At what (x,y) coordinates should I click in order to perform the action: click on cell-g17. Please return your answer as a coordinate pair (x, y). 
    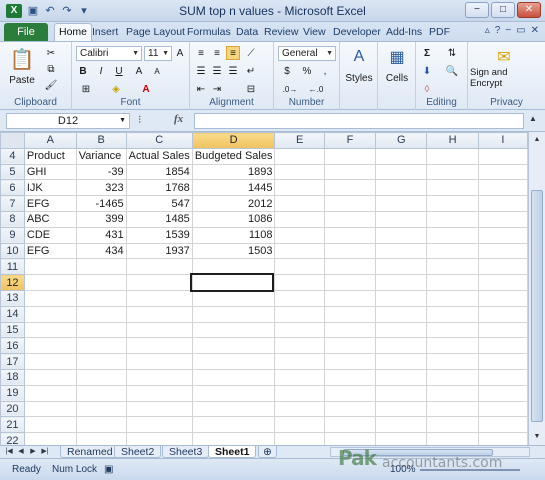
    Looking at the image, I should click on (401, 361).